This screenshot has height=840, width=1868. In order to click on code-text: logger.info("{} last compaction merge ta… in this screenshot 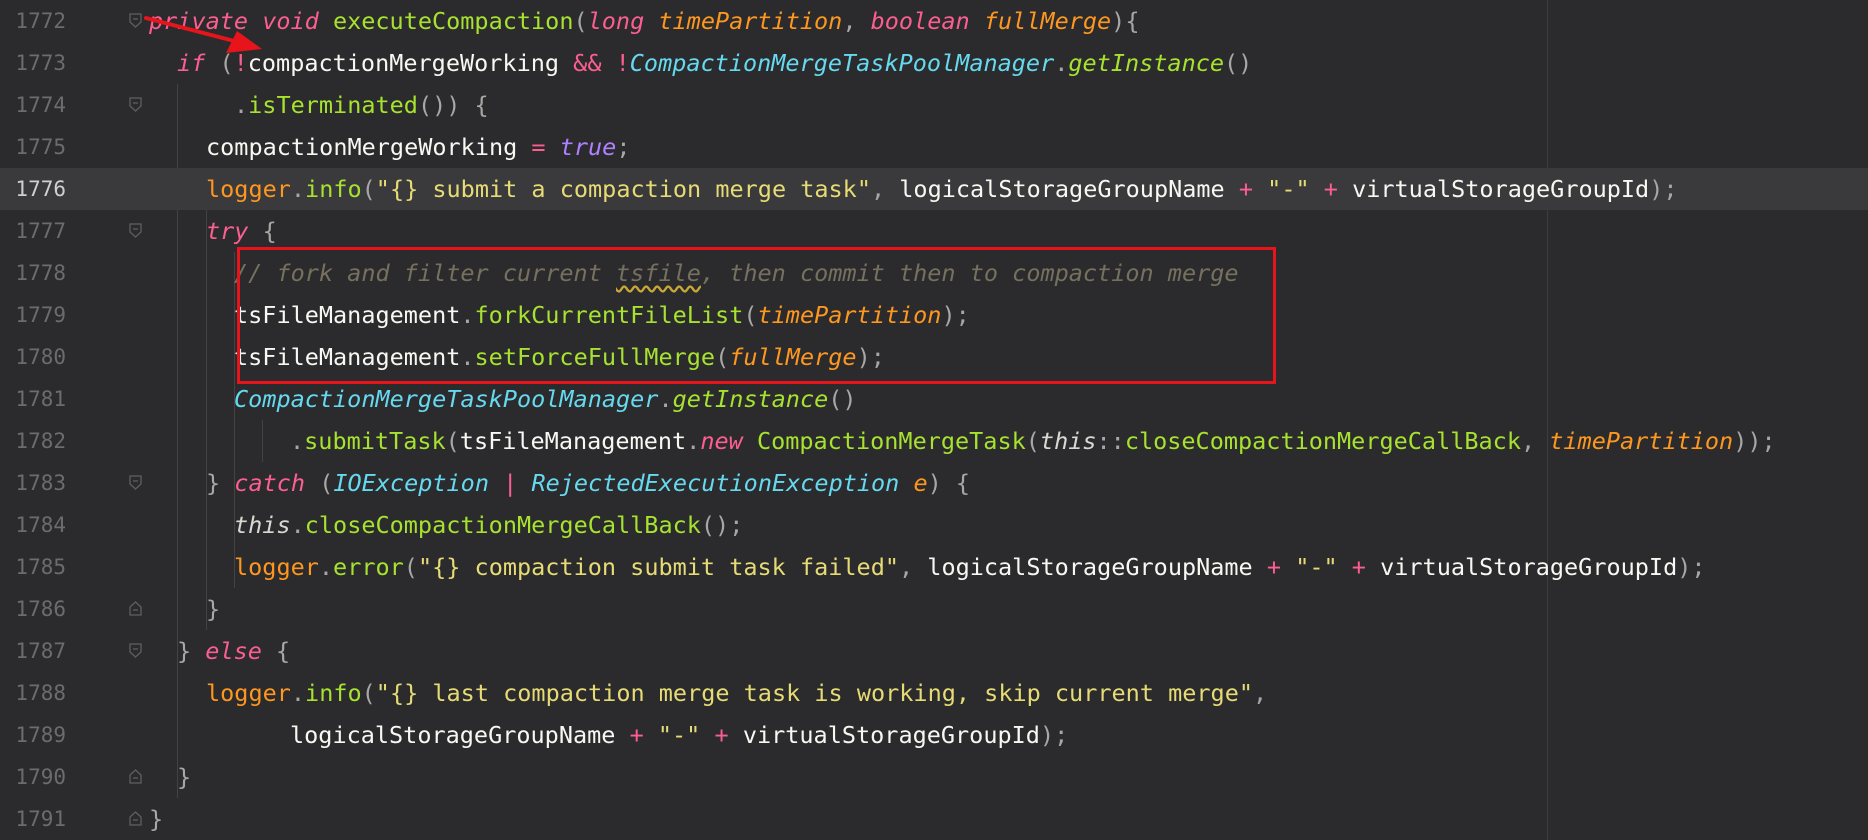, I will do `click(736, 693)`.